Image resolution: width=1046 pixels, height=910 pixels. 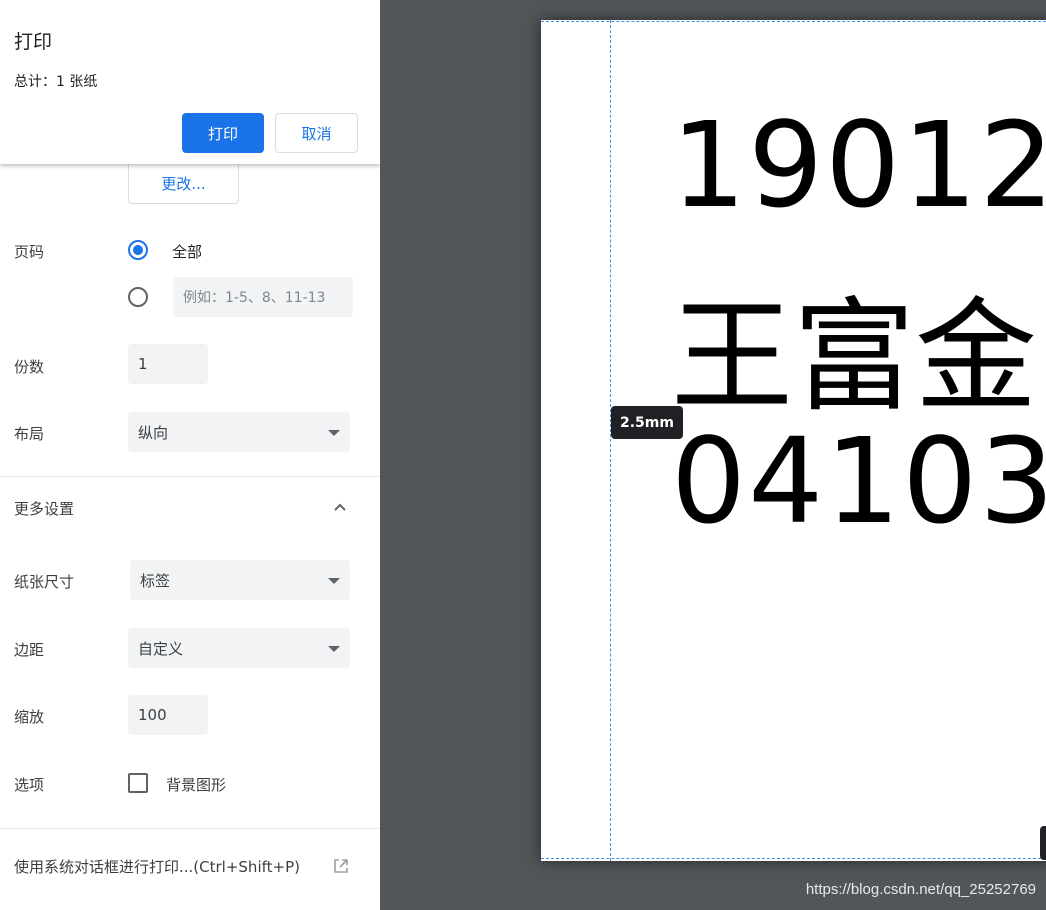 I want to click on more-settings-label: 更多设置, so click(x=44, y=508).